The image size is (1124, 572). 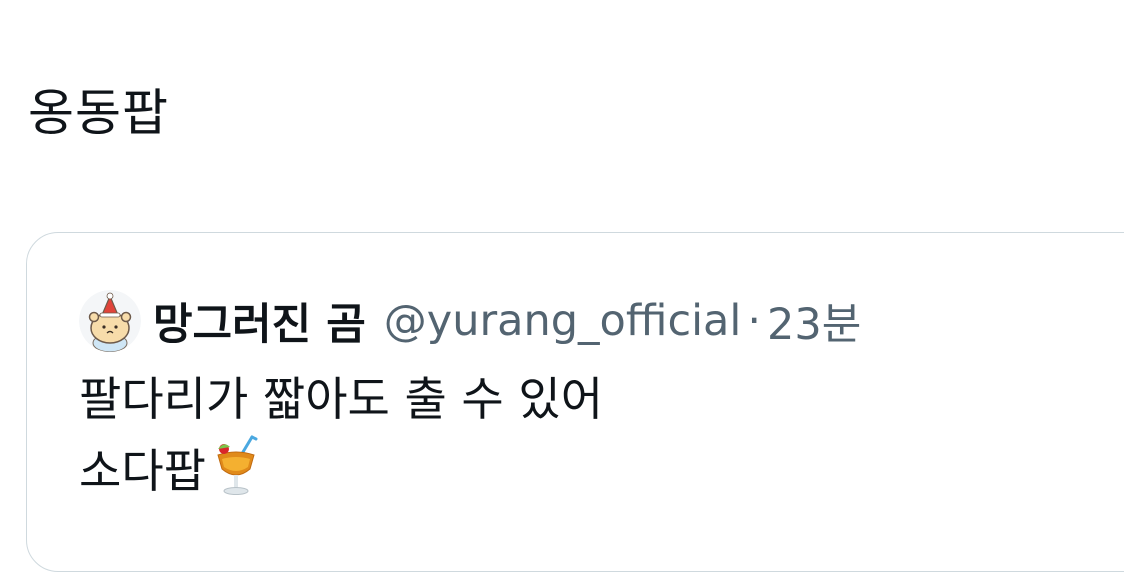 I want to click on quoted-tweet-header: 망그러진 곰 @yurang_official · 23분, so click(x=470, y=321).